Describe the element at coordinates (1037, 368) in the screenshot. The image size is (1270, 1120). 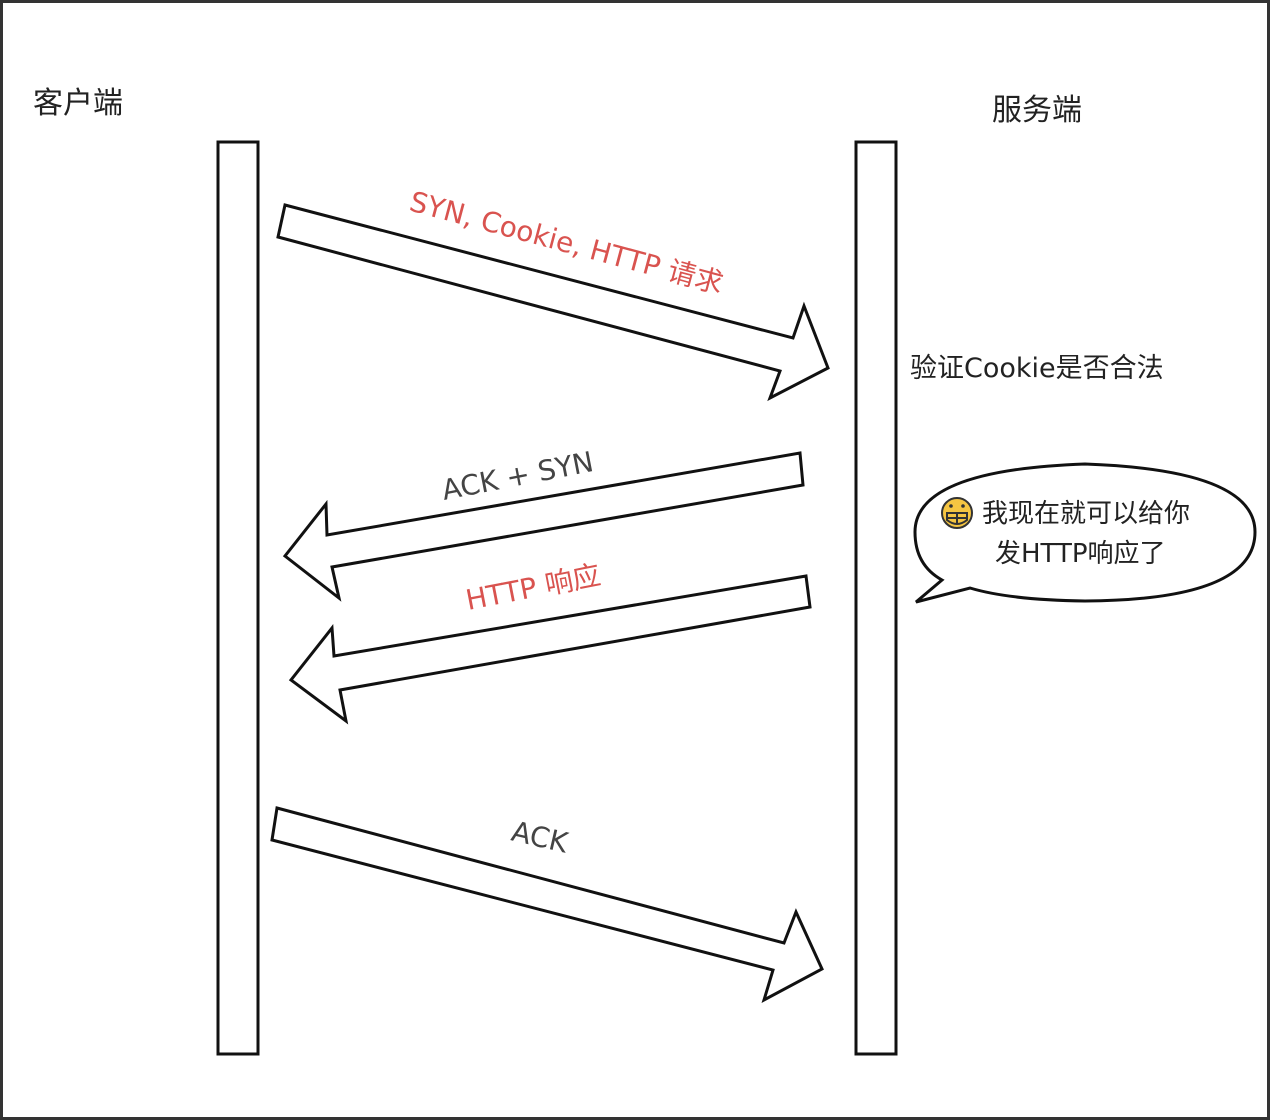
I see `server-note-validate-cookie: 验证Cookie是否合法` at that location.